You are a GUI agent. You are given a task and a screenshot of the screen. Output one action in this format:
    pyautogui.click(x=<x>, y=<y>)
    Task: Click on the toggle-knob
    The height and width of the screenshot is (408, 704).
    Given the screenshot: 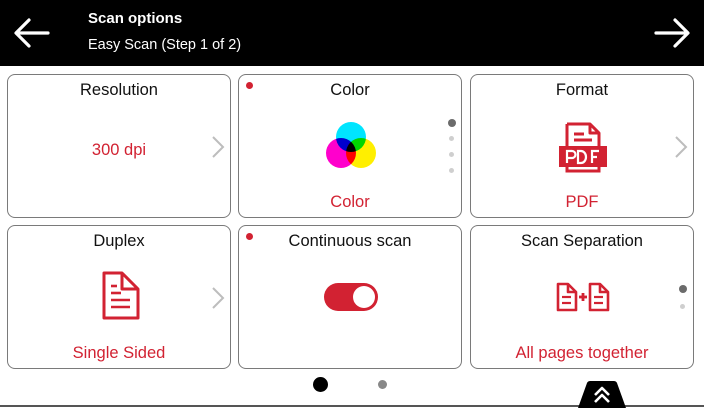 What is the action you would take?
    pyautogui.click(x=364, y=297)
    